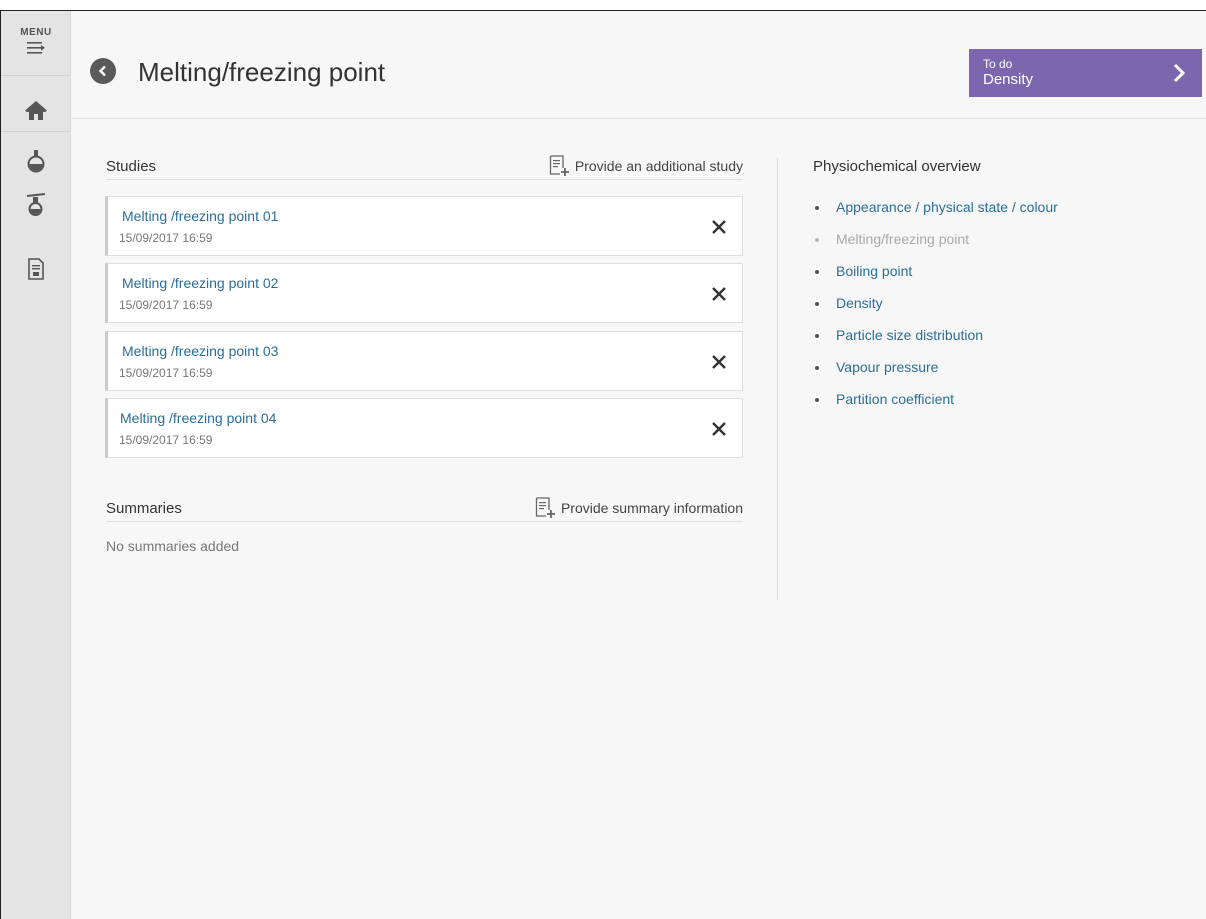 The width and height of the screenshot is (1206, 919). What do you see at coordinates (173, 546) in the screenshot?
I see `empty-summaries-text: No summaries added` at bounding box center [173, 546].